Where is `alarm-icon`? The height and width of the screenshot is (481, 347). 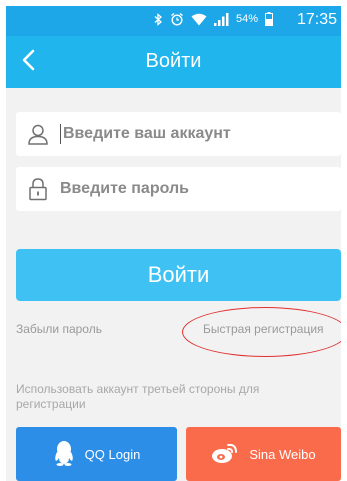
alarm-icon is located at coordinates (177, 19).